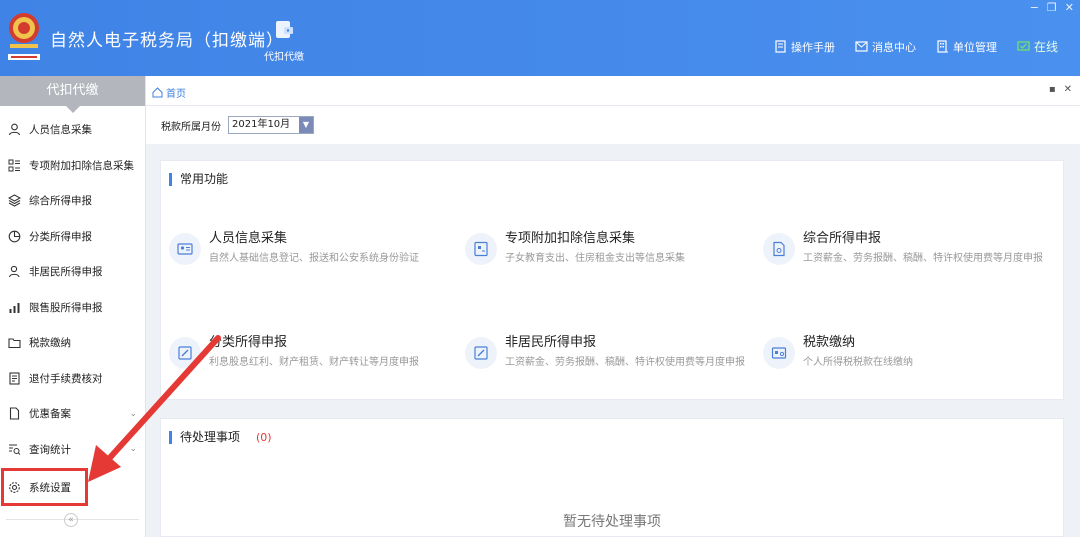  Describe the element at coordinates (613, 125) in the screenshot. I see `filter-bar: 税款所属月份 2021年10月 ▼` at that location.